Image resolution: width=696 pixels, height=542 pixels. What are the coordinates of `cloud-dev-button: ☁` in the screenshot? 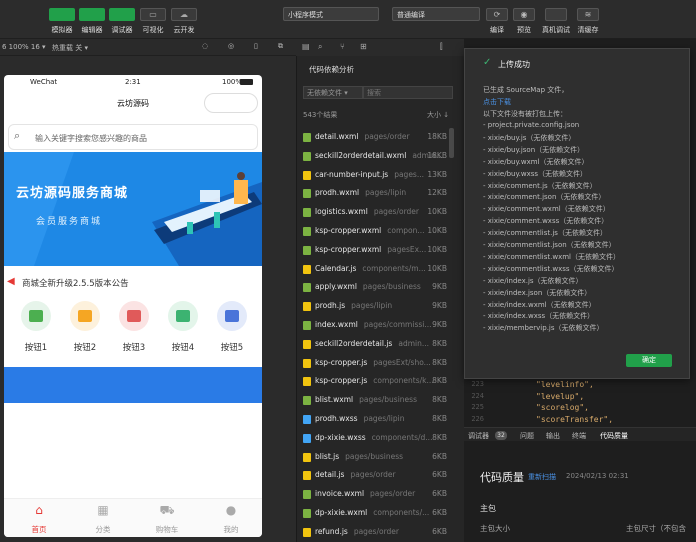 It's located at (184, 14).